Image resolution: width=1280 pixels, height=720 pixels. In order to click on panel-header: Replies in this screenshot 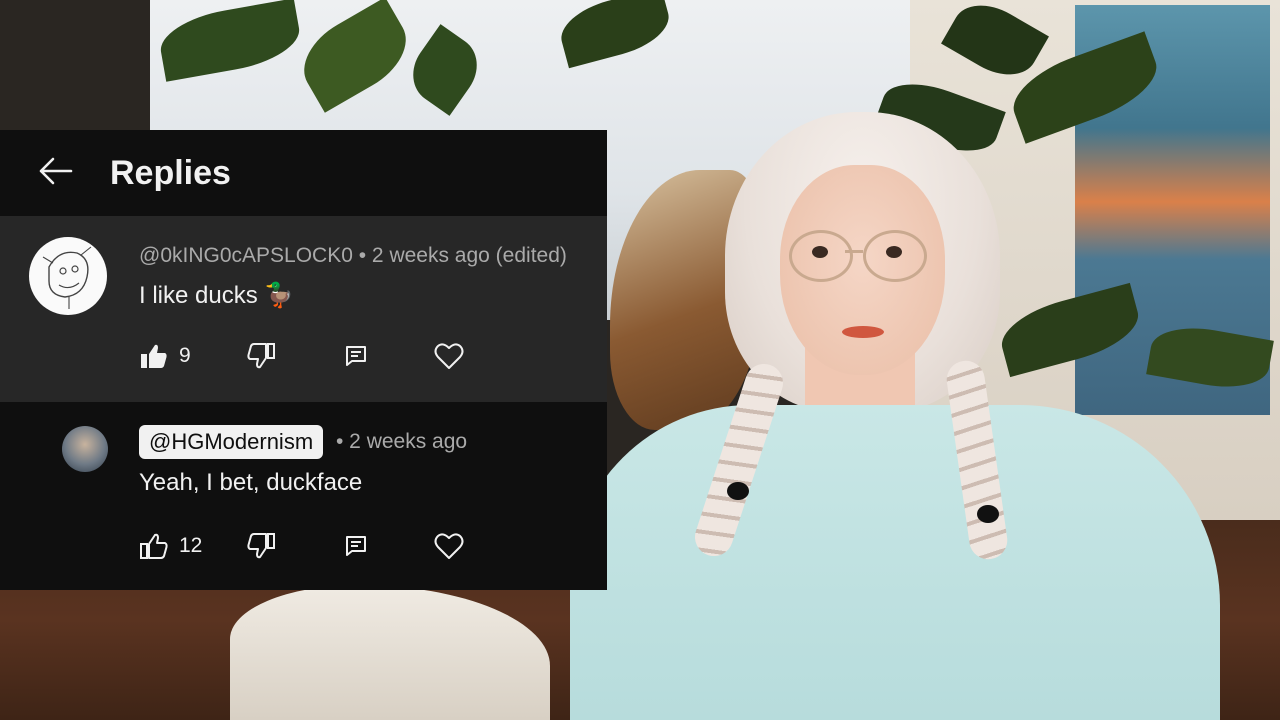, I will do `click(303, 173)`.